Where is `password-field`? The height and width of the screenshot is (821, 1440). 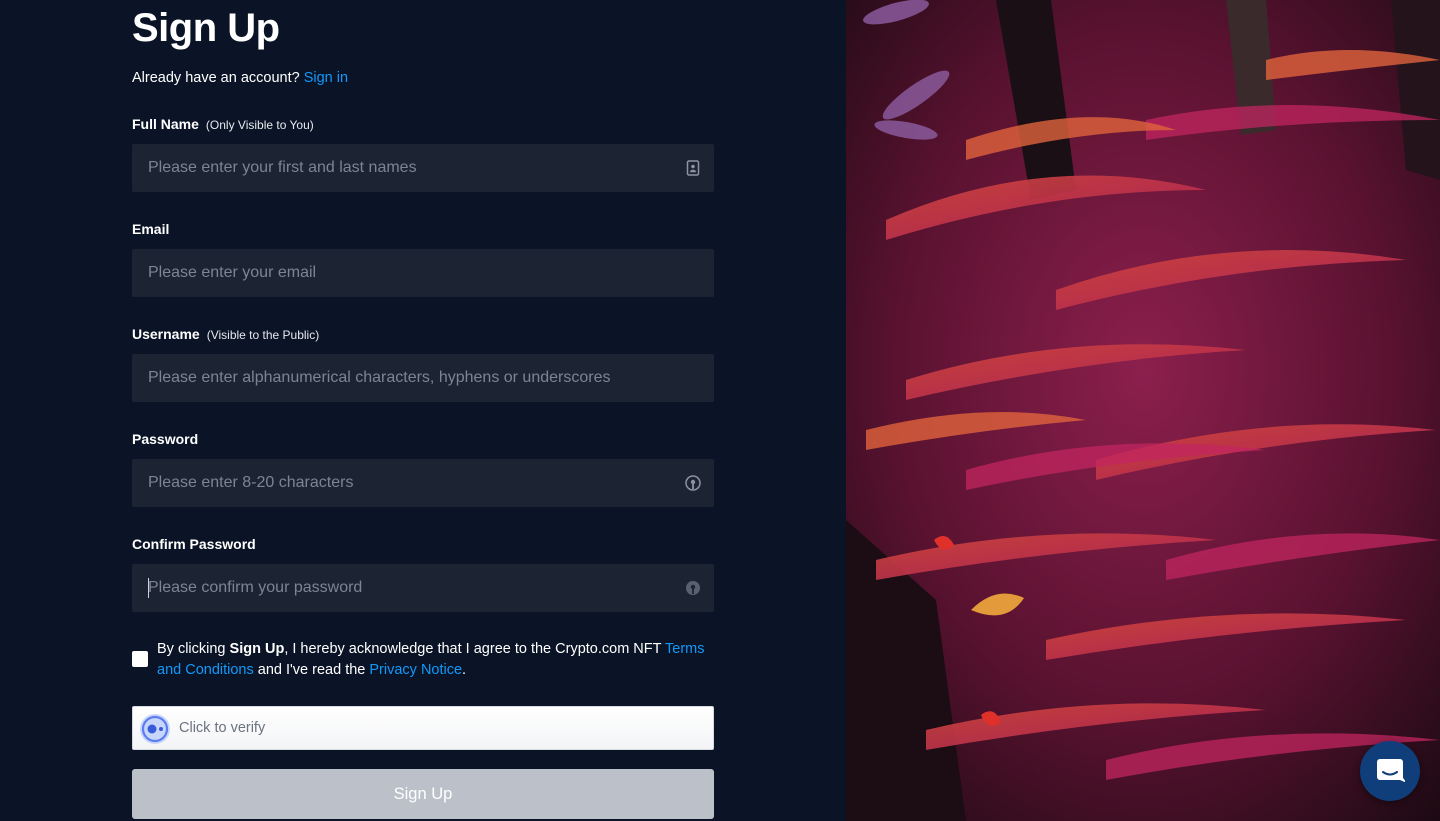 password-field is located at coordinates (423, 483).